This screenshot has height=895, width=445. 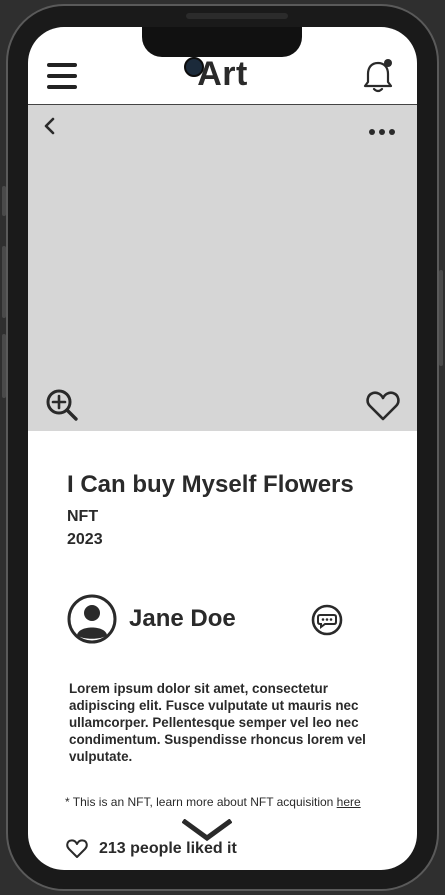 I want to click on device-volume-down, so click(x=4, y=366).